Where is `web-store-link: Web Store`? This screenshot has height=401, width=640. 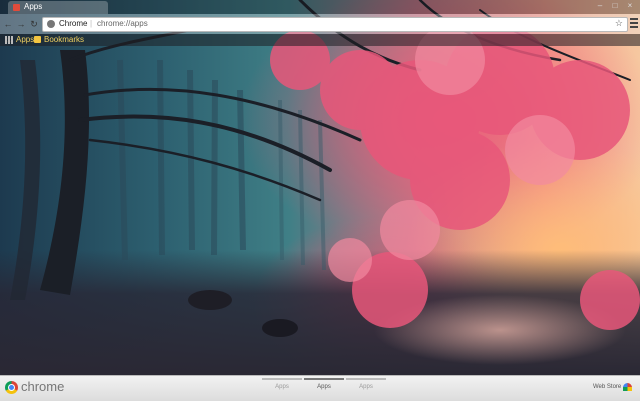 web-store-link: Web Store is located at coordinates (607, 387).